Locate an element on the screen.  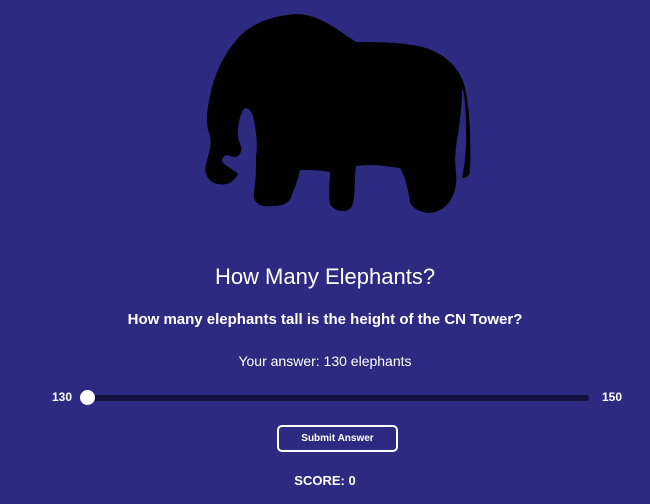
score-display: SCORE: 0 is located at coordinates (325, 480).